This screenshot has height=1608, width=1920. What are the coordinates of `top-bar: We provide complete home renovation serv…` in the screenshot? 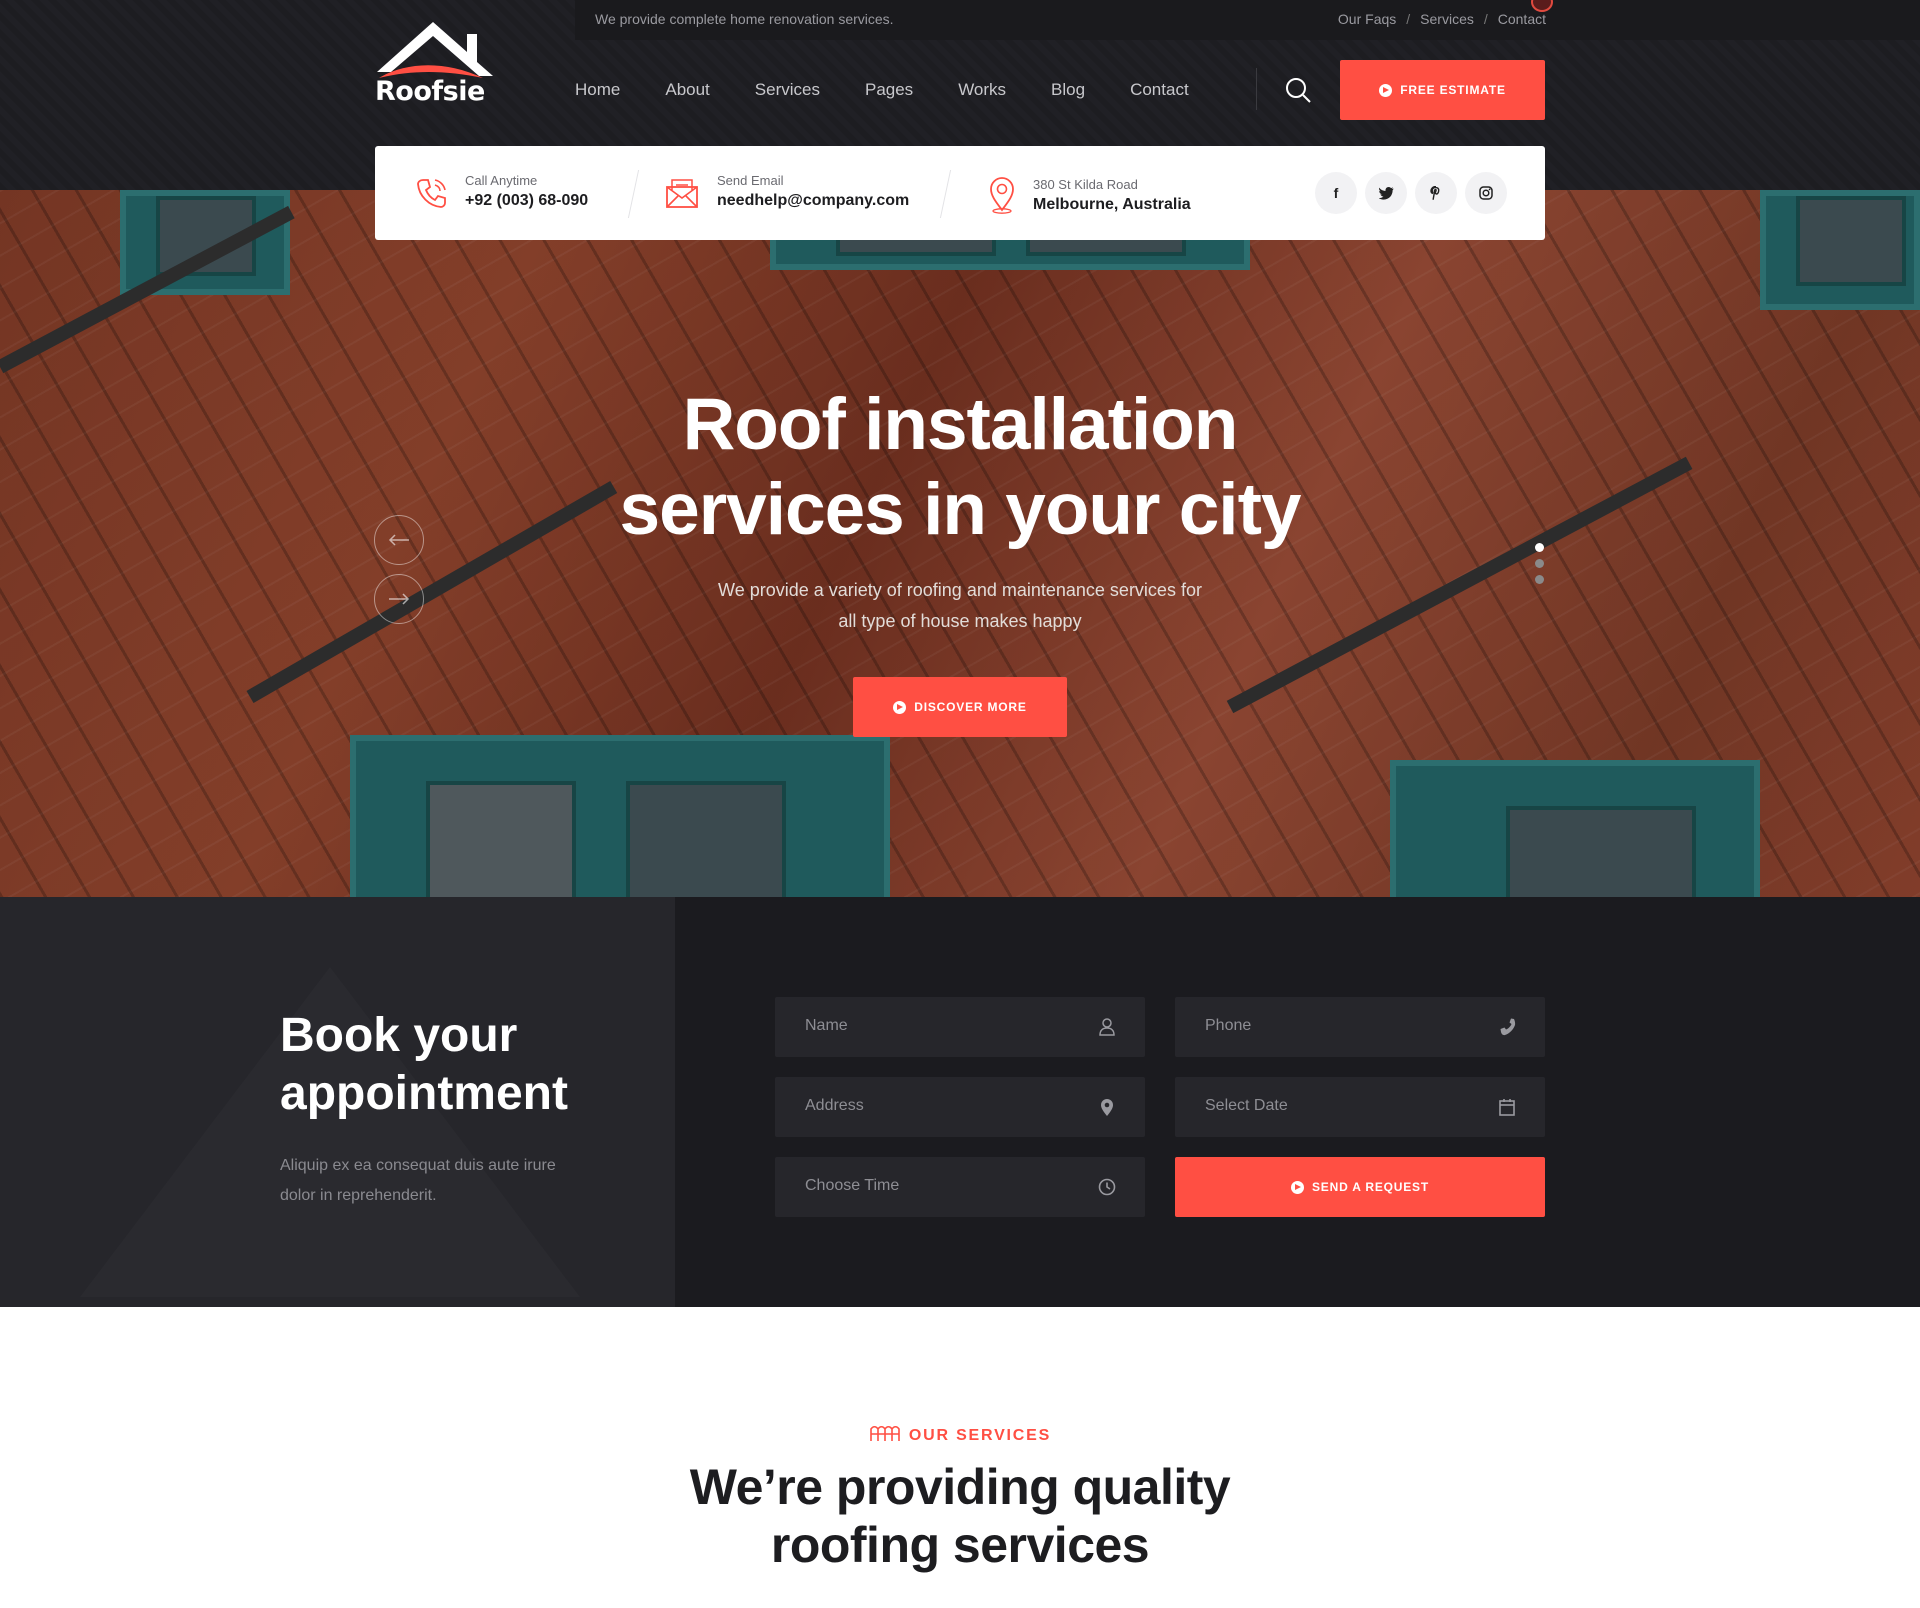 It's located at (1247, 20).